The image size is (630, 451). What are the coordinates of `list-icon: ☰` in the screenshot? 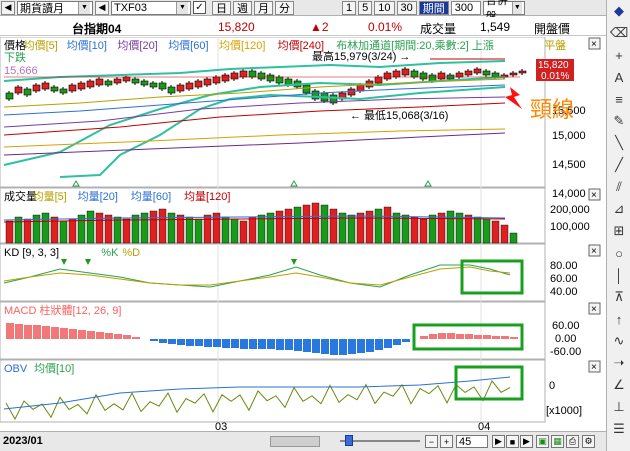 It's located at (619, 429).